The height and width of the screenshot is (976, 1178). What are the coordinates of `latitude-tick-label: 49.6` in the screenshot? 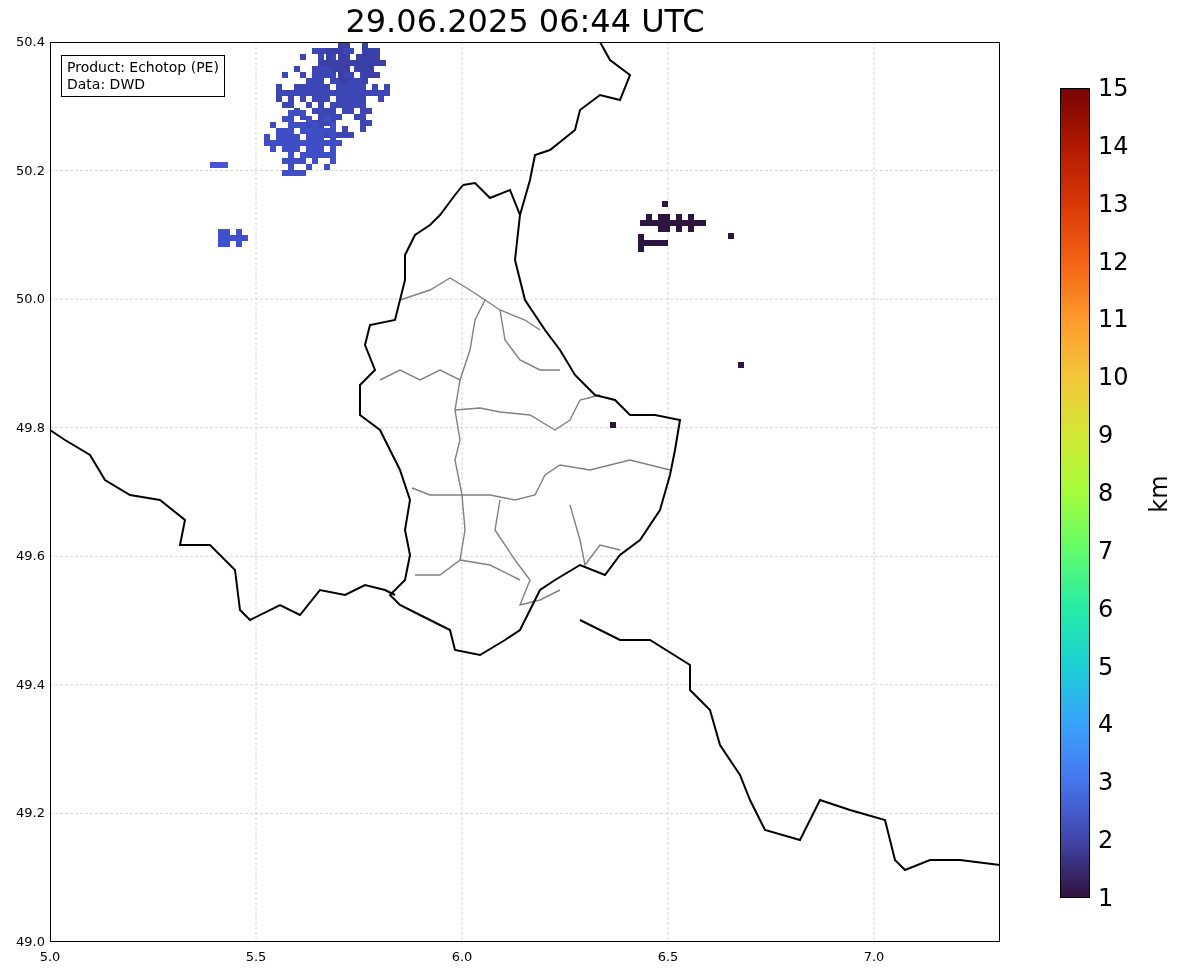 It's located at (30, 556).